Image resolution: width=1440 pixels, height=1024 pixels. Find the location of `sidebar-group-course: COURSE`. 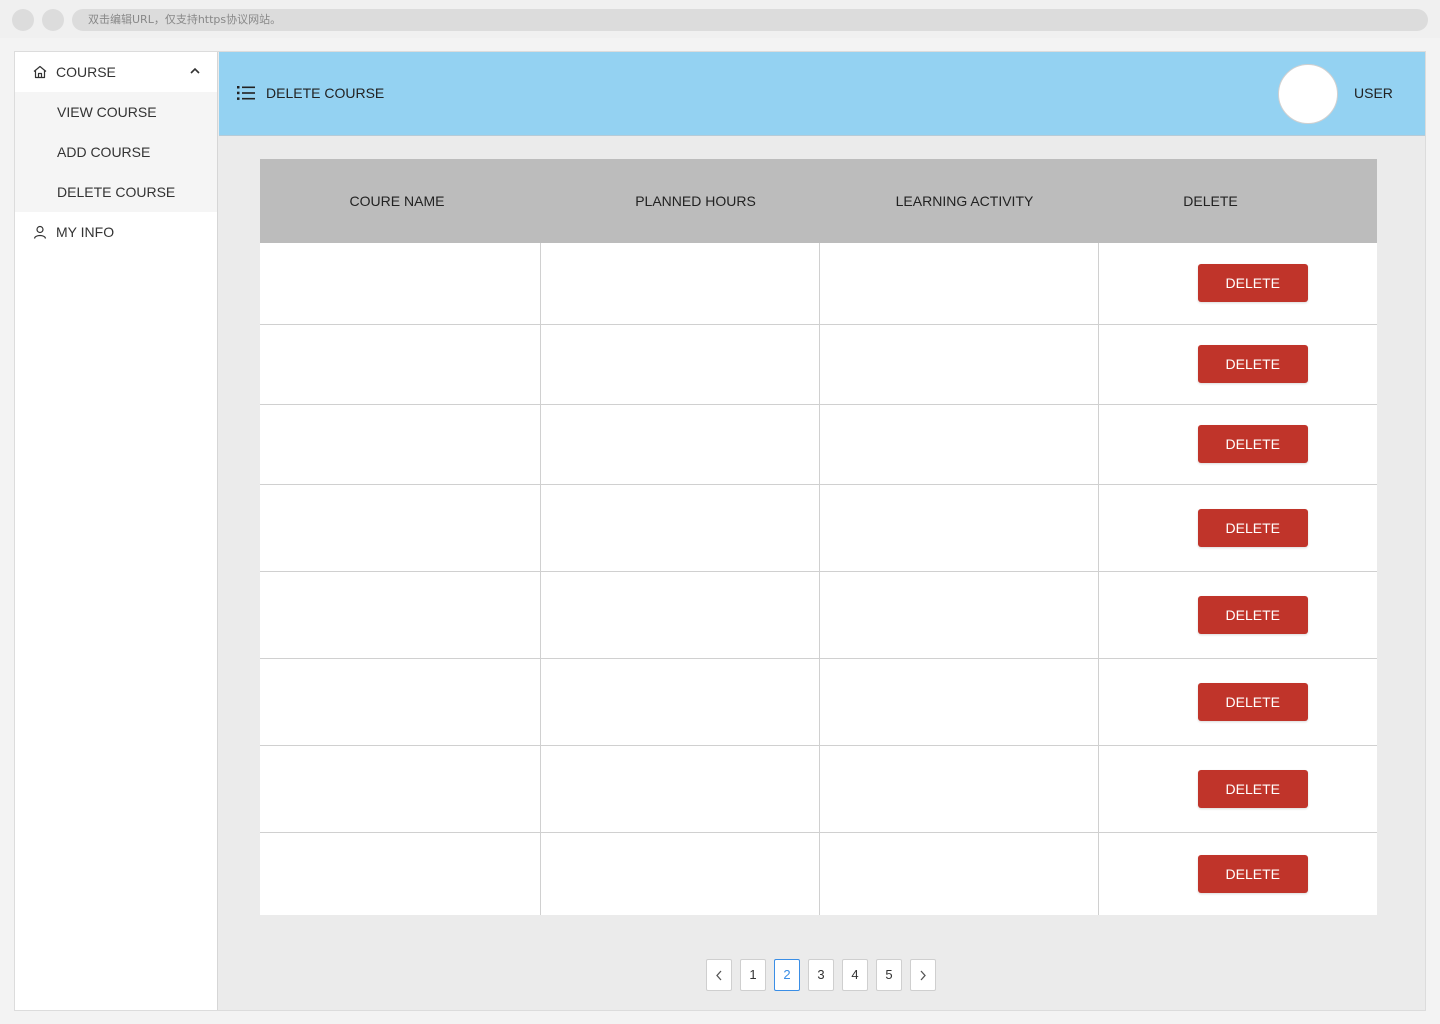

sidebar-group-course: COURSE is located at coordinates (116, 72).